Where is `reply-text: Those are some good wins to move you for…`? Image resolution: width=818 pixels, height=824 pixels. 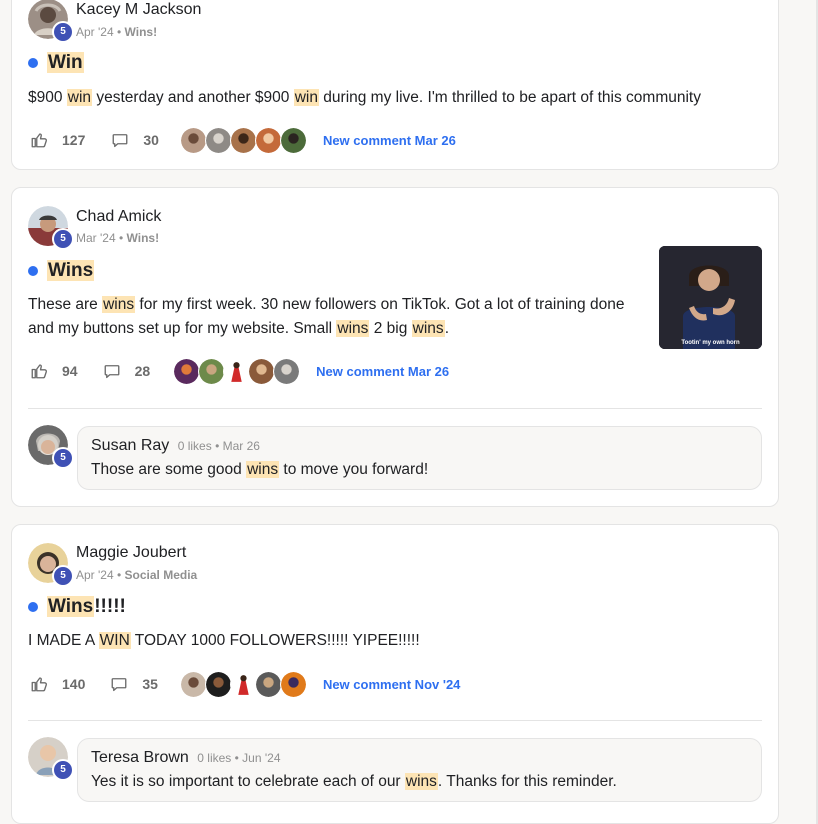 reply-text: Those are some good wins to move you for… is located at coordinates (260, 469).